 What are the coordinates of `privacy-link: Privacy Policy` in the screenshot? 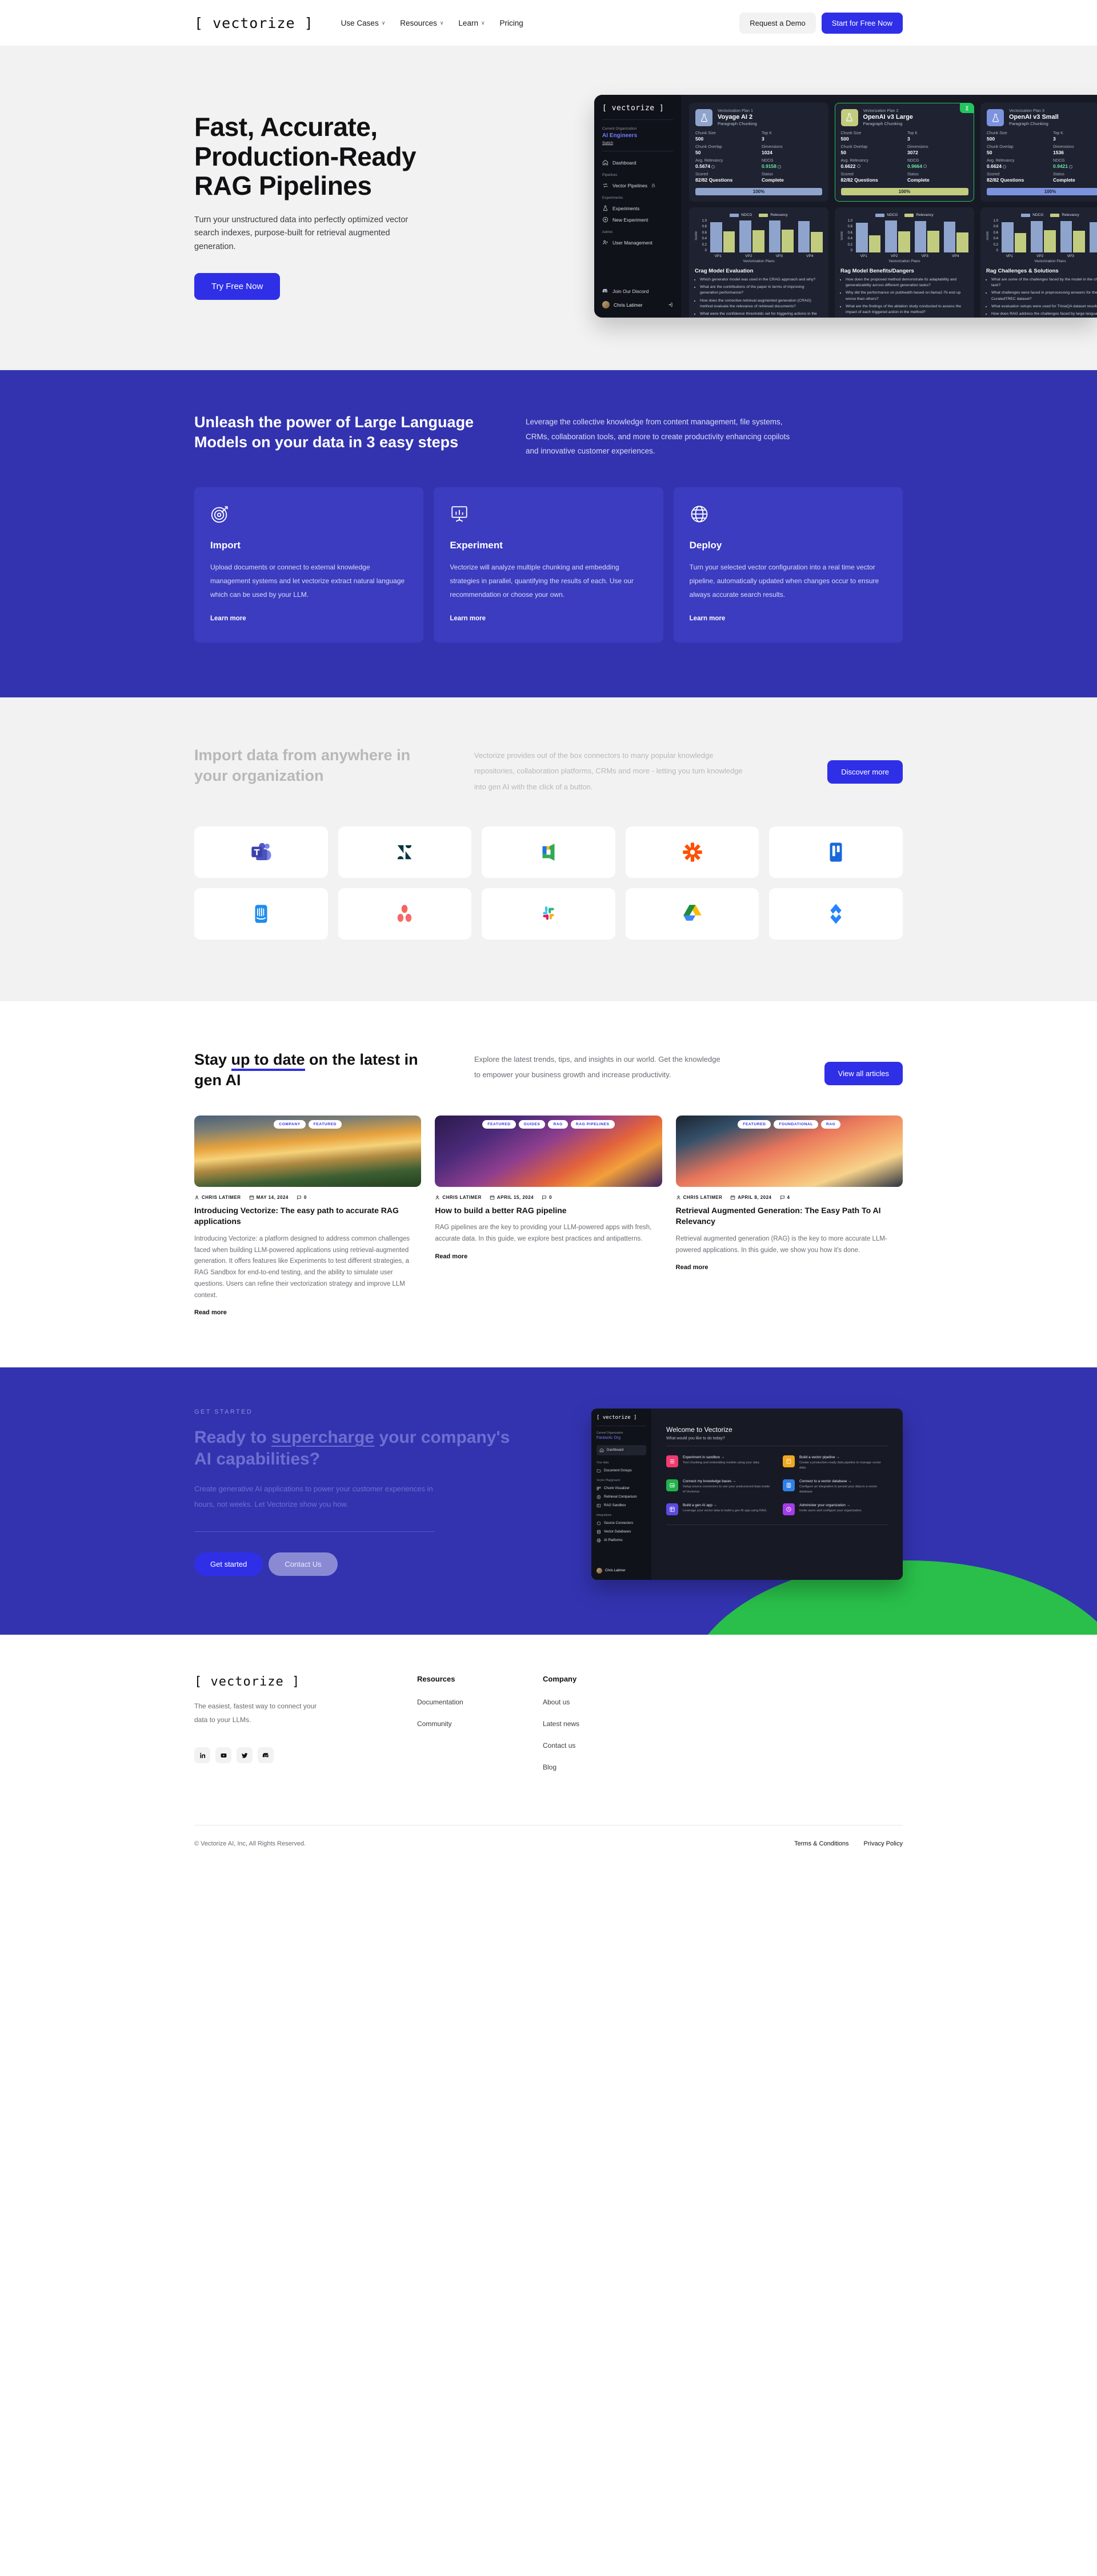 It's located at (884, 1843).